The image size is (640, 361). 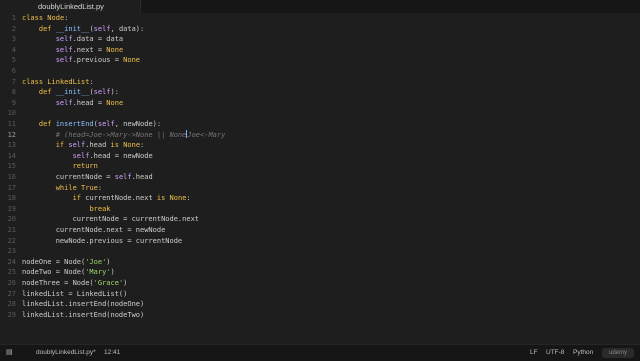 I want to click on code-line: linkedList = LinkedList(), so click(x=74, y=294).